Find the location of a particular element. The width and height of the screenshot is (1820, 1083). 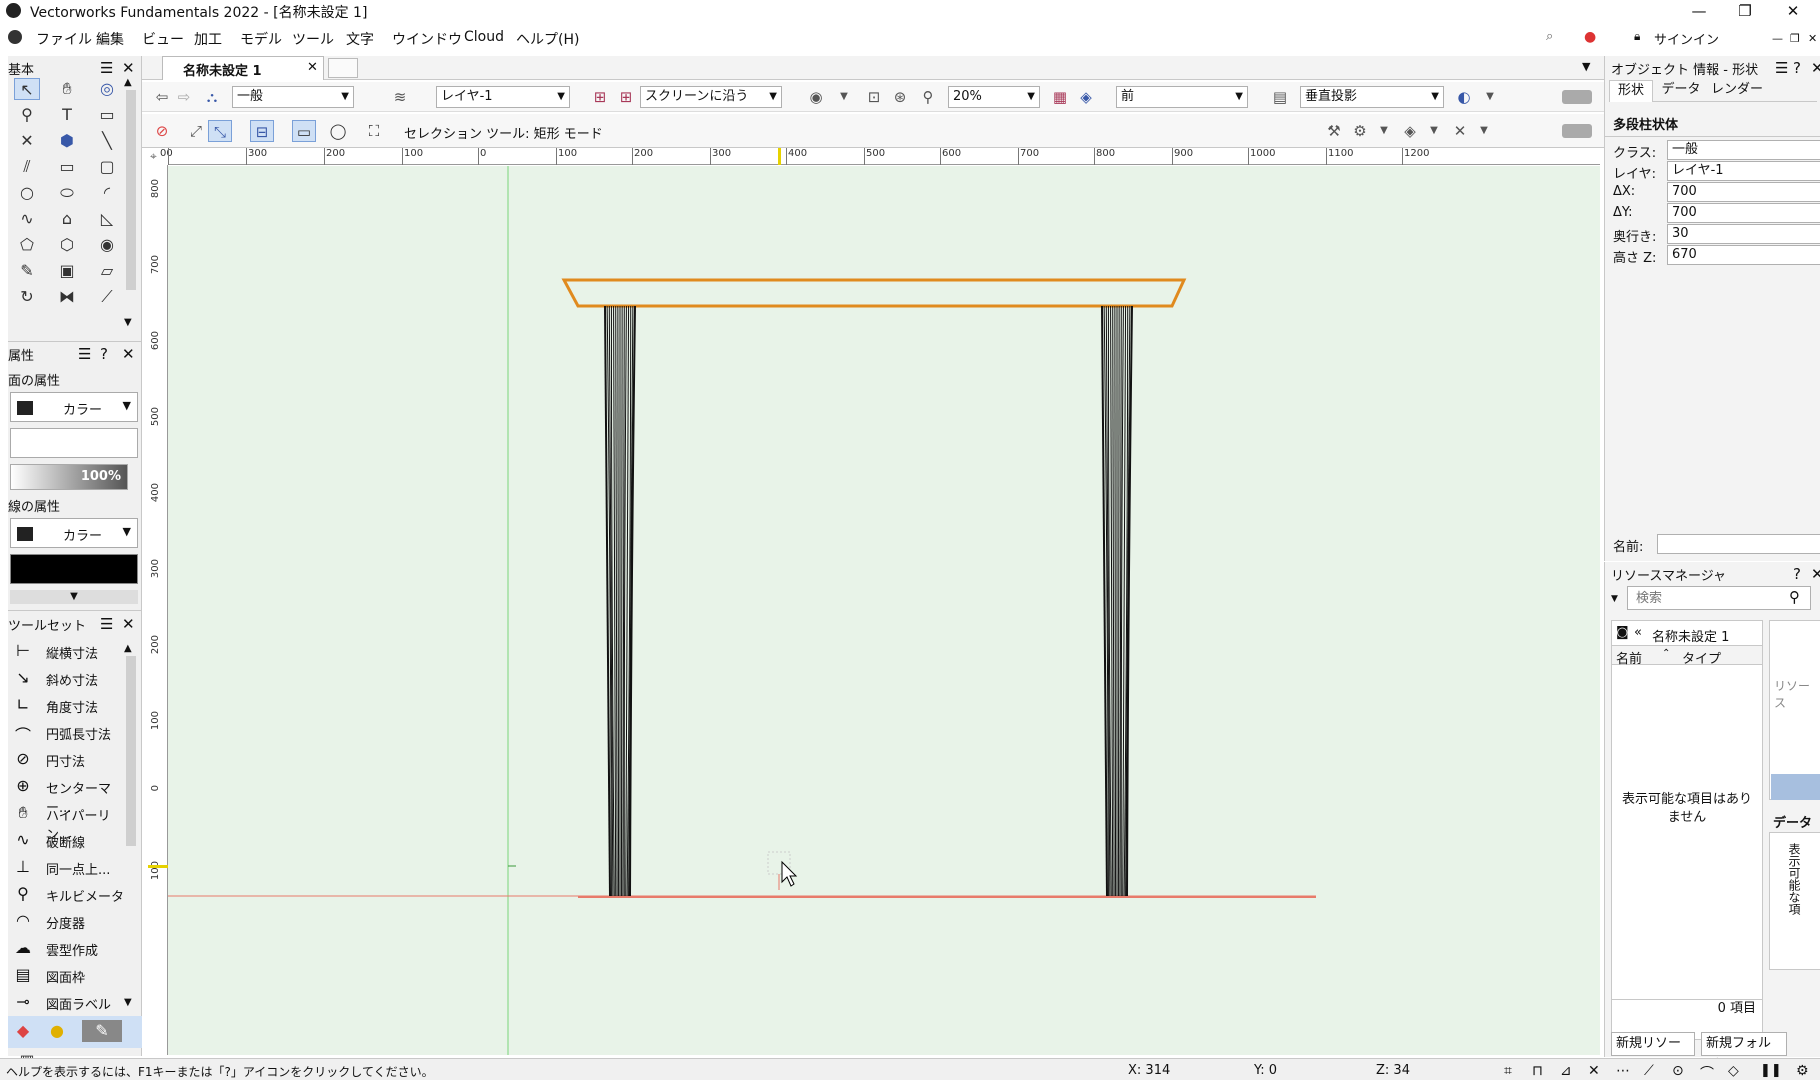

opacity-slider: 100% is located at coordinates (69, 477).